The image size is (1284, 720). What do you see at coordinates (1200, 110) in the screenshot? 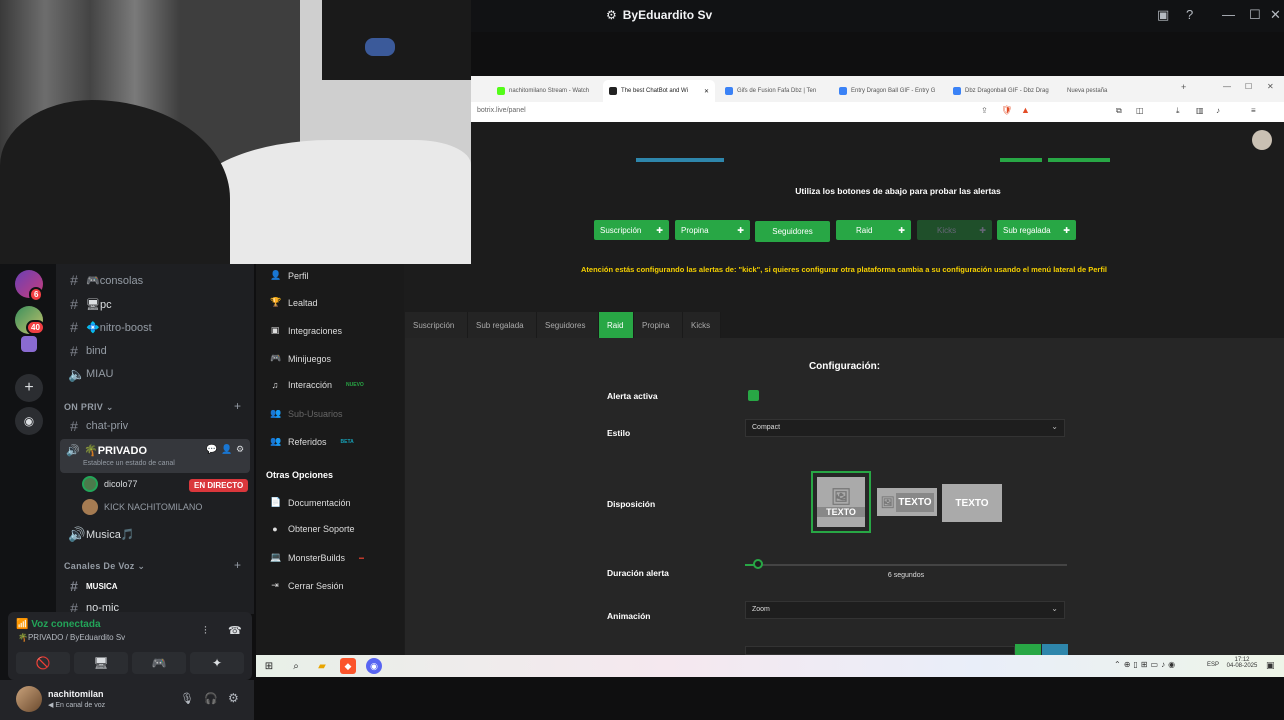
I see `wallet-icon: ▥` at bounding box center [1200, 110].